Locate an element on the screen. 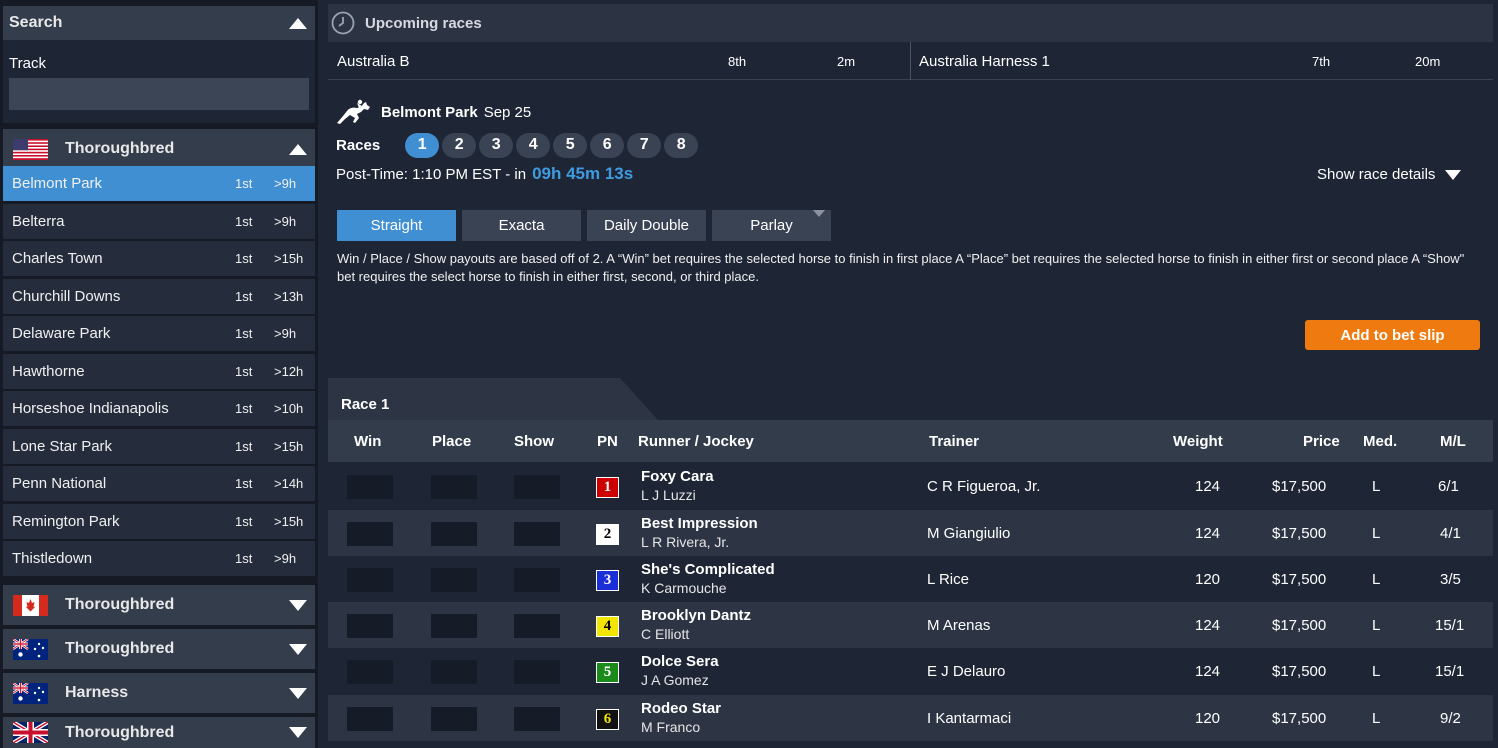 The width and height of the screenshot is (1498, 748). group-header-australia-thoroughbred: Thoroughbred is located at coordinates (159, 649).